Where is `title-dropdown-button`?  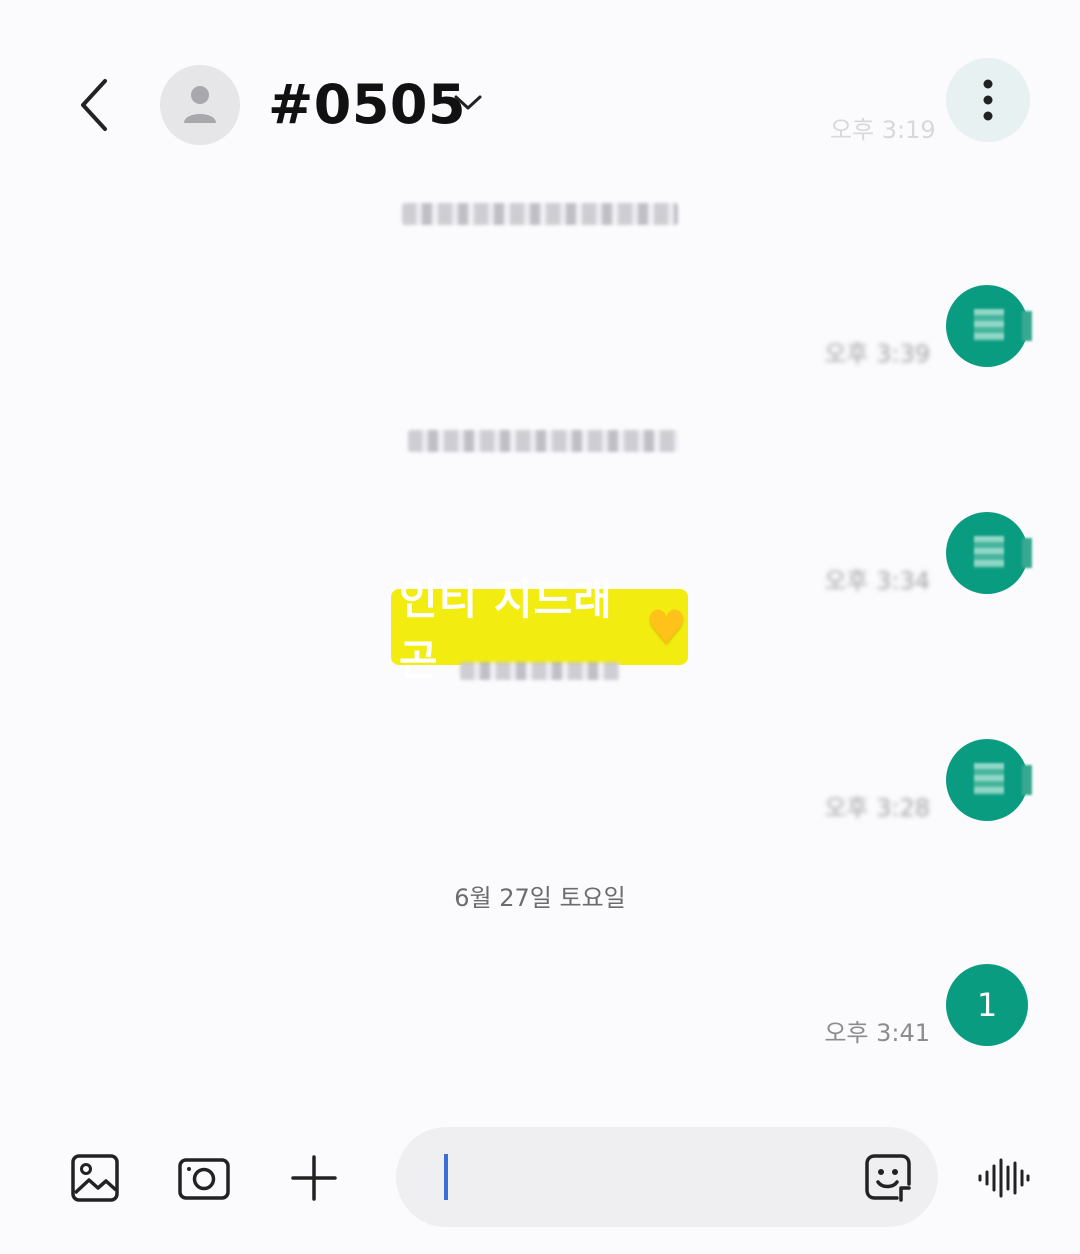
title-dropdown-button is located at coordinates (468, 103).